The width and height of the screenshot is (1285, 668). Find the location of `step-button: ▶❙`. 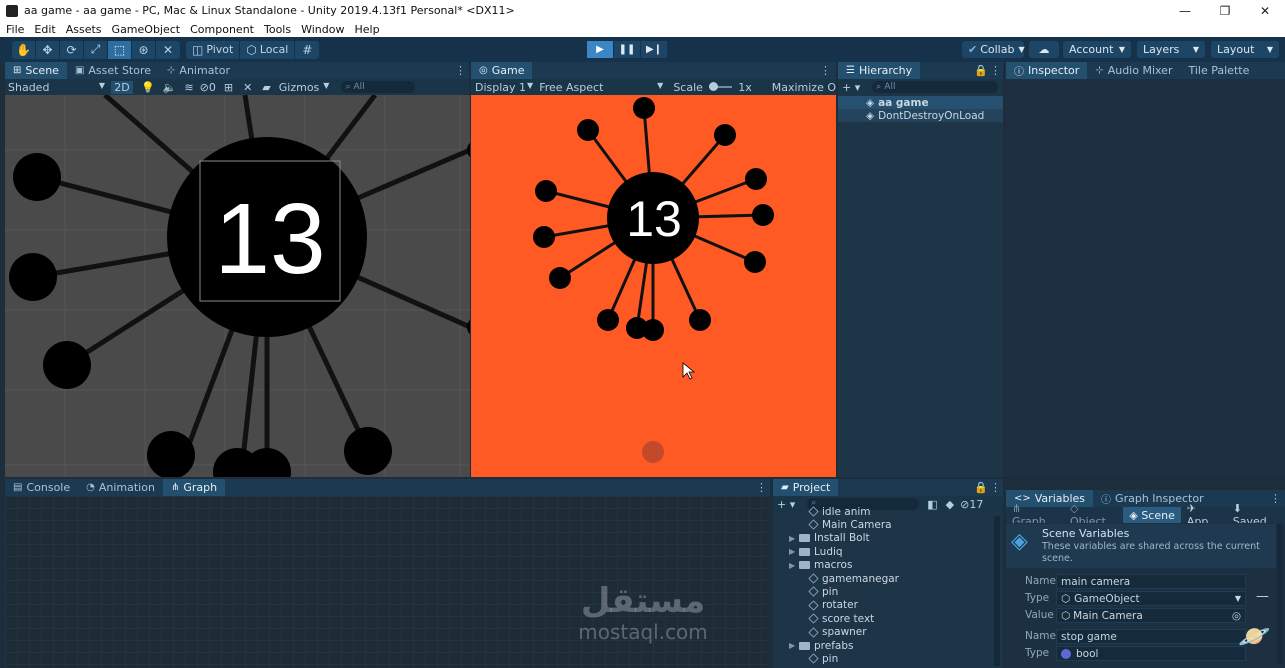

step-button: ▶❙ is located at coordinates (654, 49).